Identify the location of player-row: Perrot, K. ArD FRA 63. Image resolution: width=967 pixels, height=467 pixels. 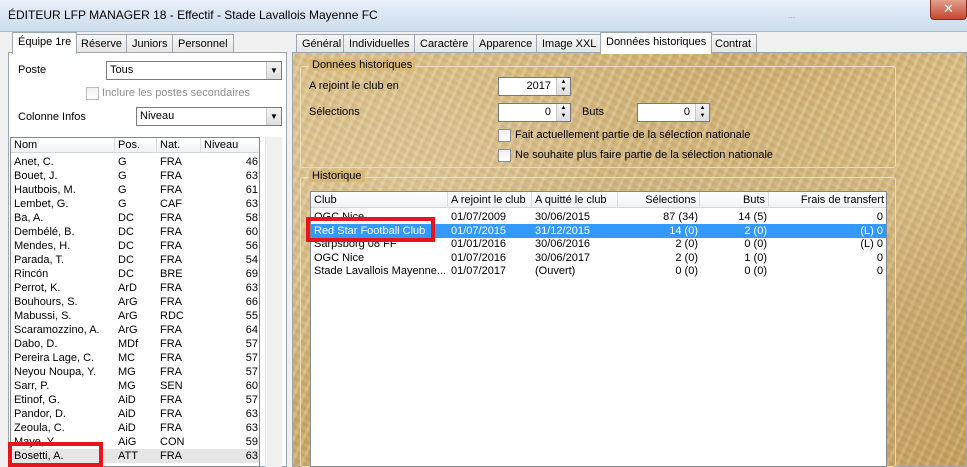
(135, 288).